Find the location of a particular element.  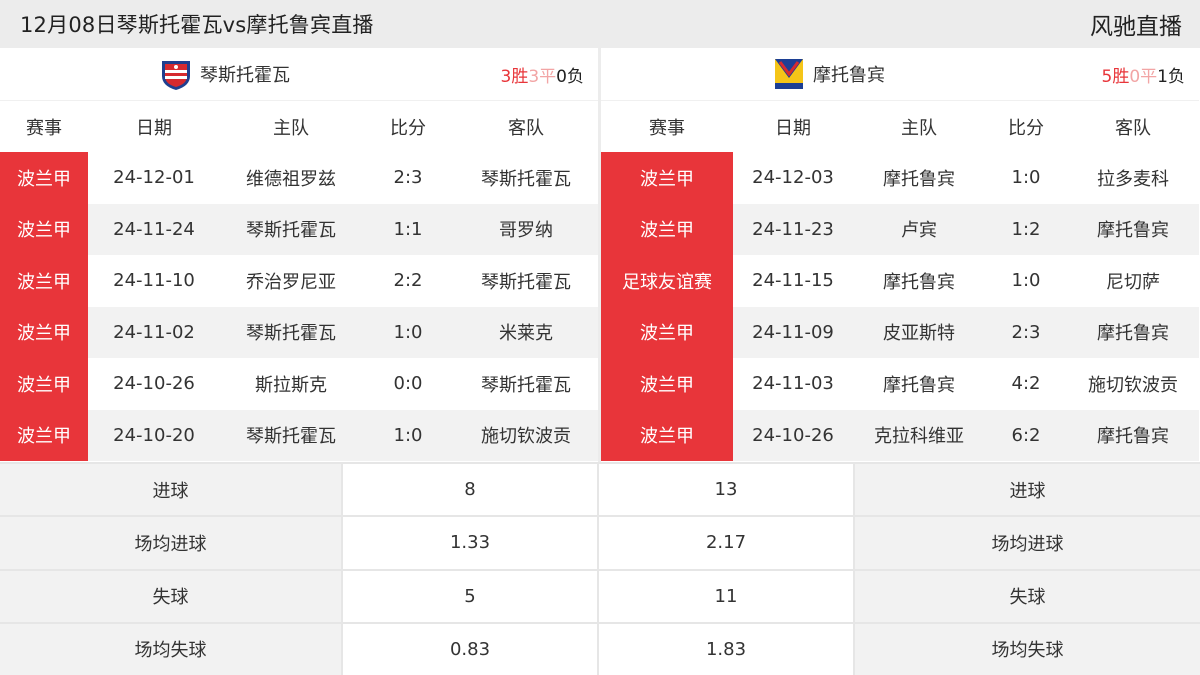

stat-value-home: 0.83 is located at coordinates (471, 649).